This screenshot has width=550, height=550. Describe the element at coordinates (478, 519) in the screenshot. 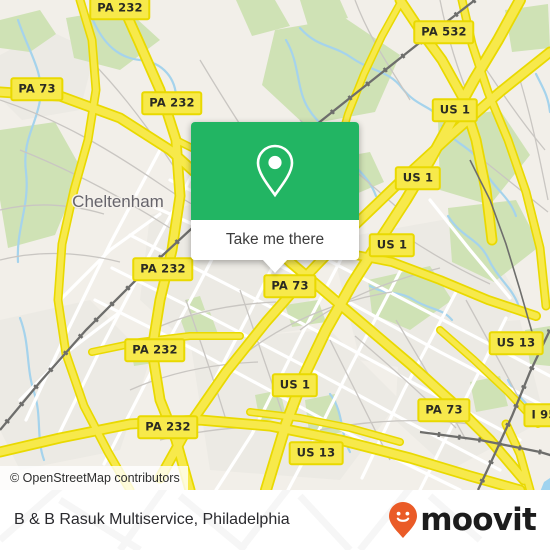

I see `moovit-wordmark: moovit` at that location.